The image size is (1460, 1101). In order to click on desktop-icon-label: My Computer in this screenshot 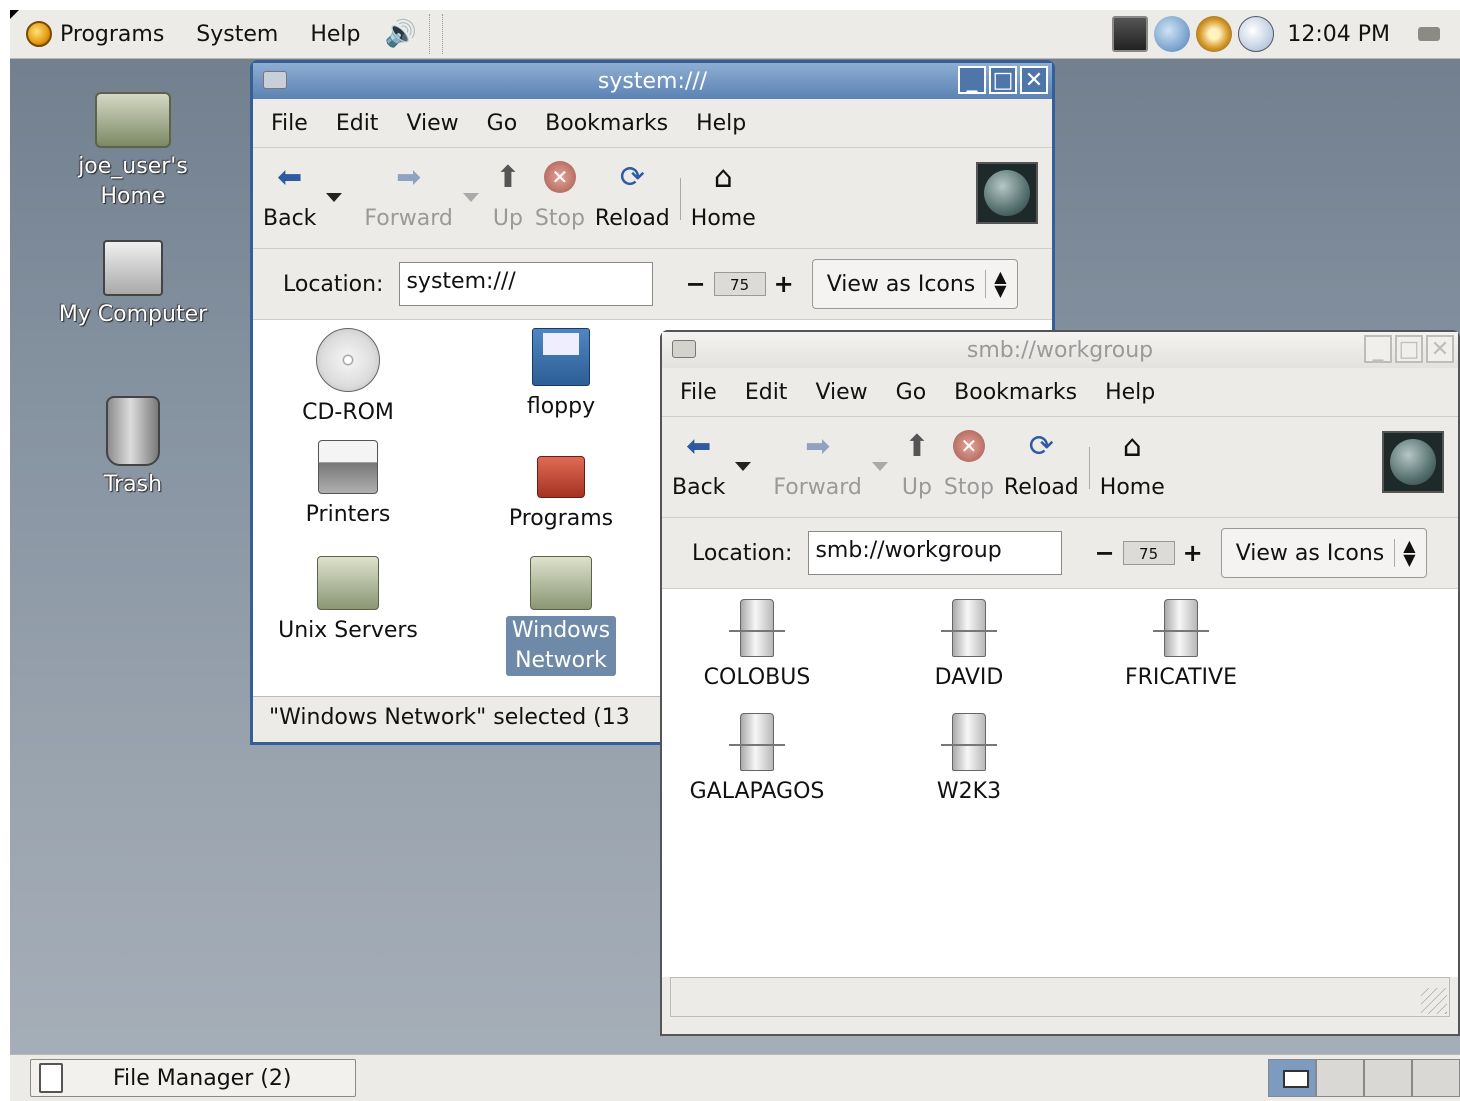, I will do `click(133, 314)`.